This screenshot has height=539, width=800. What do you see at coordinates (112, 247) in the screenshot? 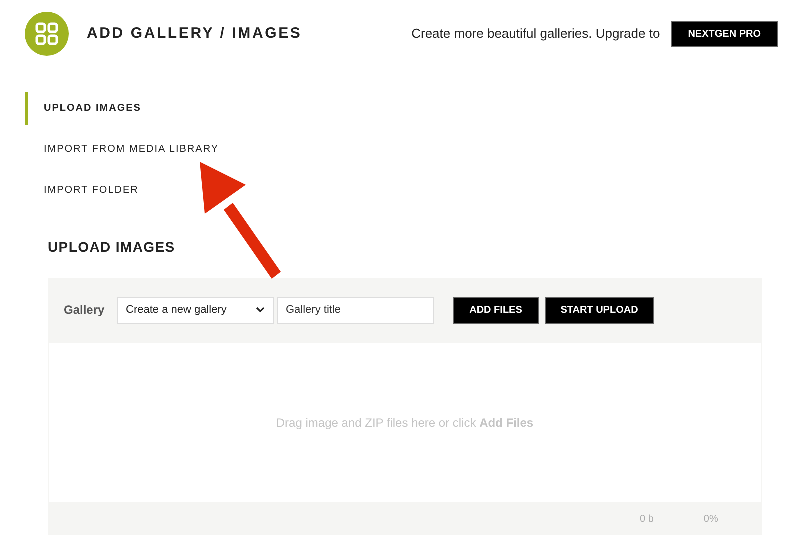
I see `section-title: UPLOAD IMAGES` at bounding box center [112, 247].